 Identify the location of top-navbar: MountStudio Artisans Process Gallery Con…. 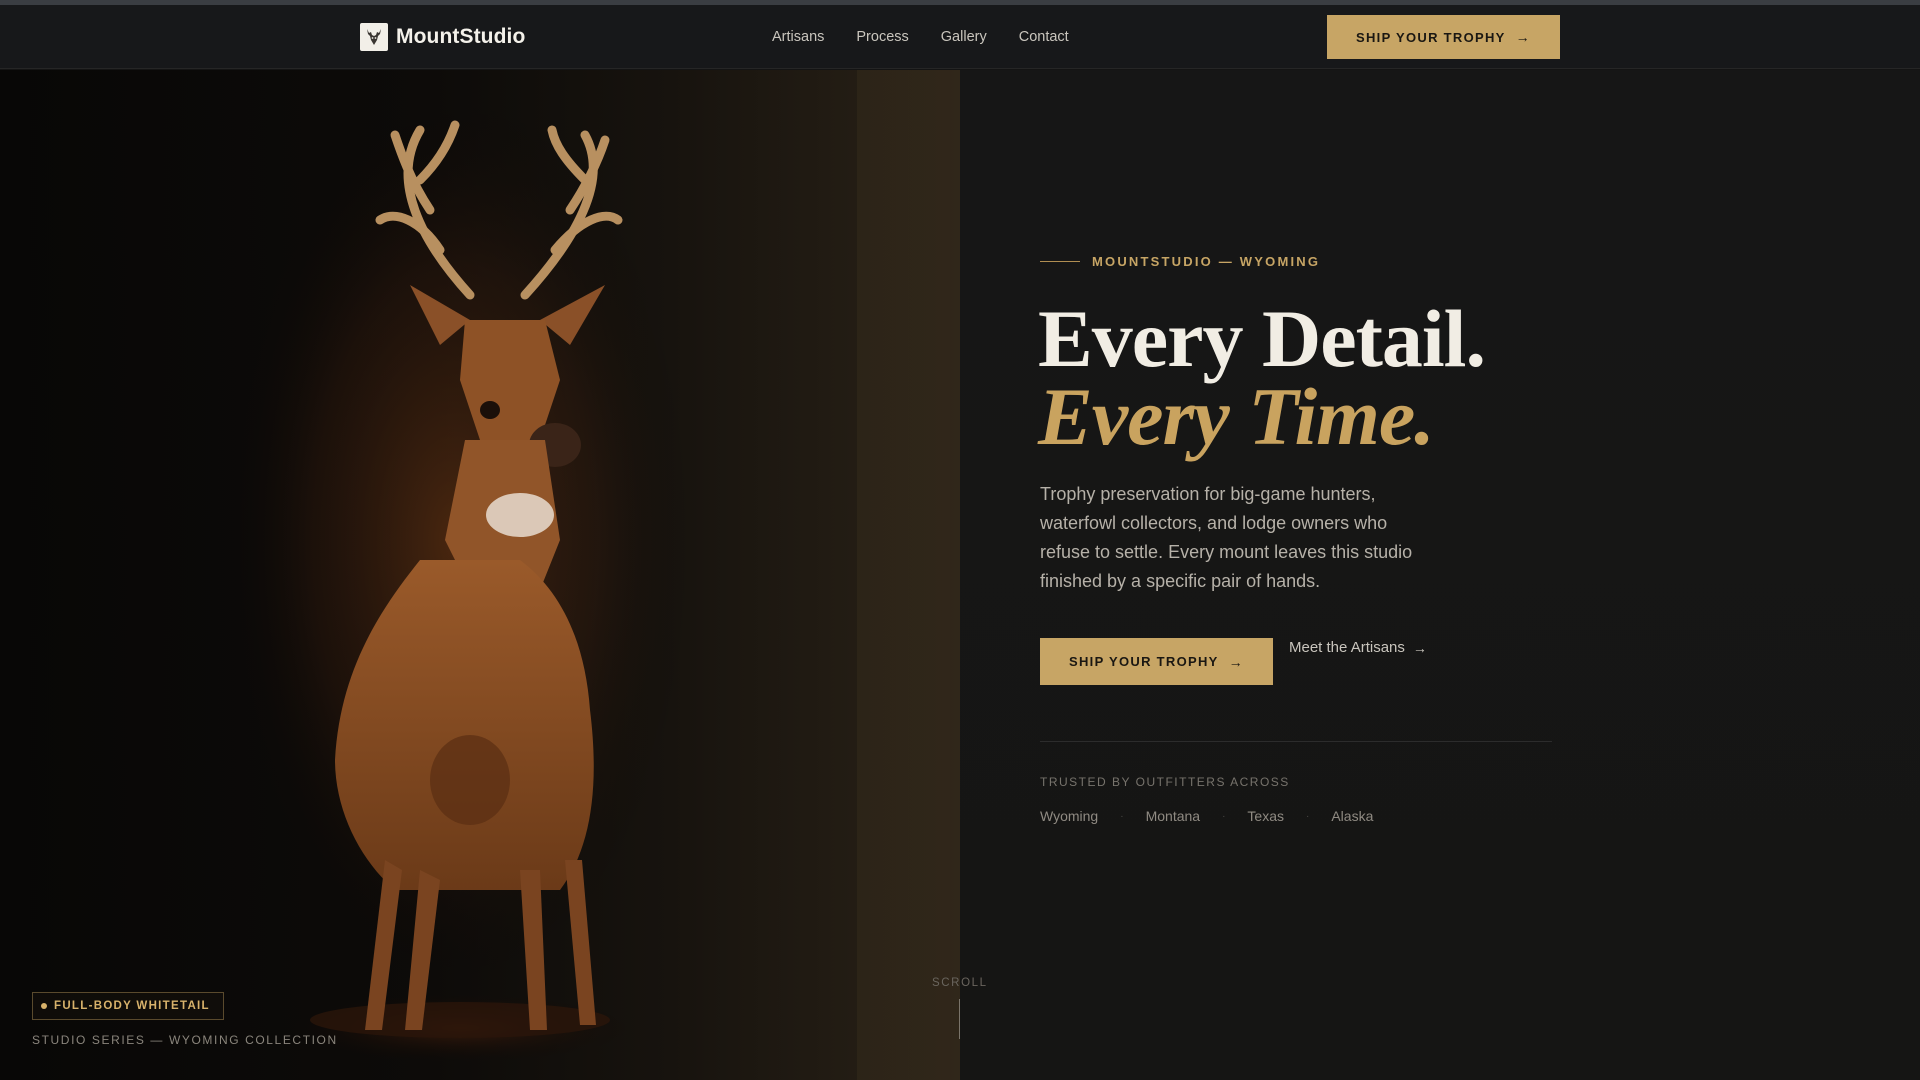
(960, 37).